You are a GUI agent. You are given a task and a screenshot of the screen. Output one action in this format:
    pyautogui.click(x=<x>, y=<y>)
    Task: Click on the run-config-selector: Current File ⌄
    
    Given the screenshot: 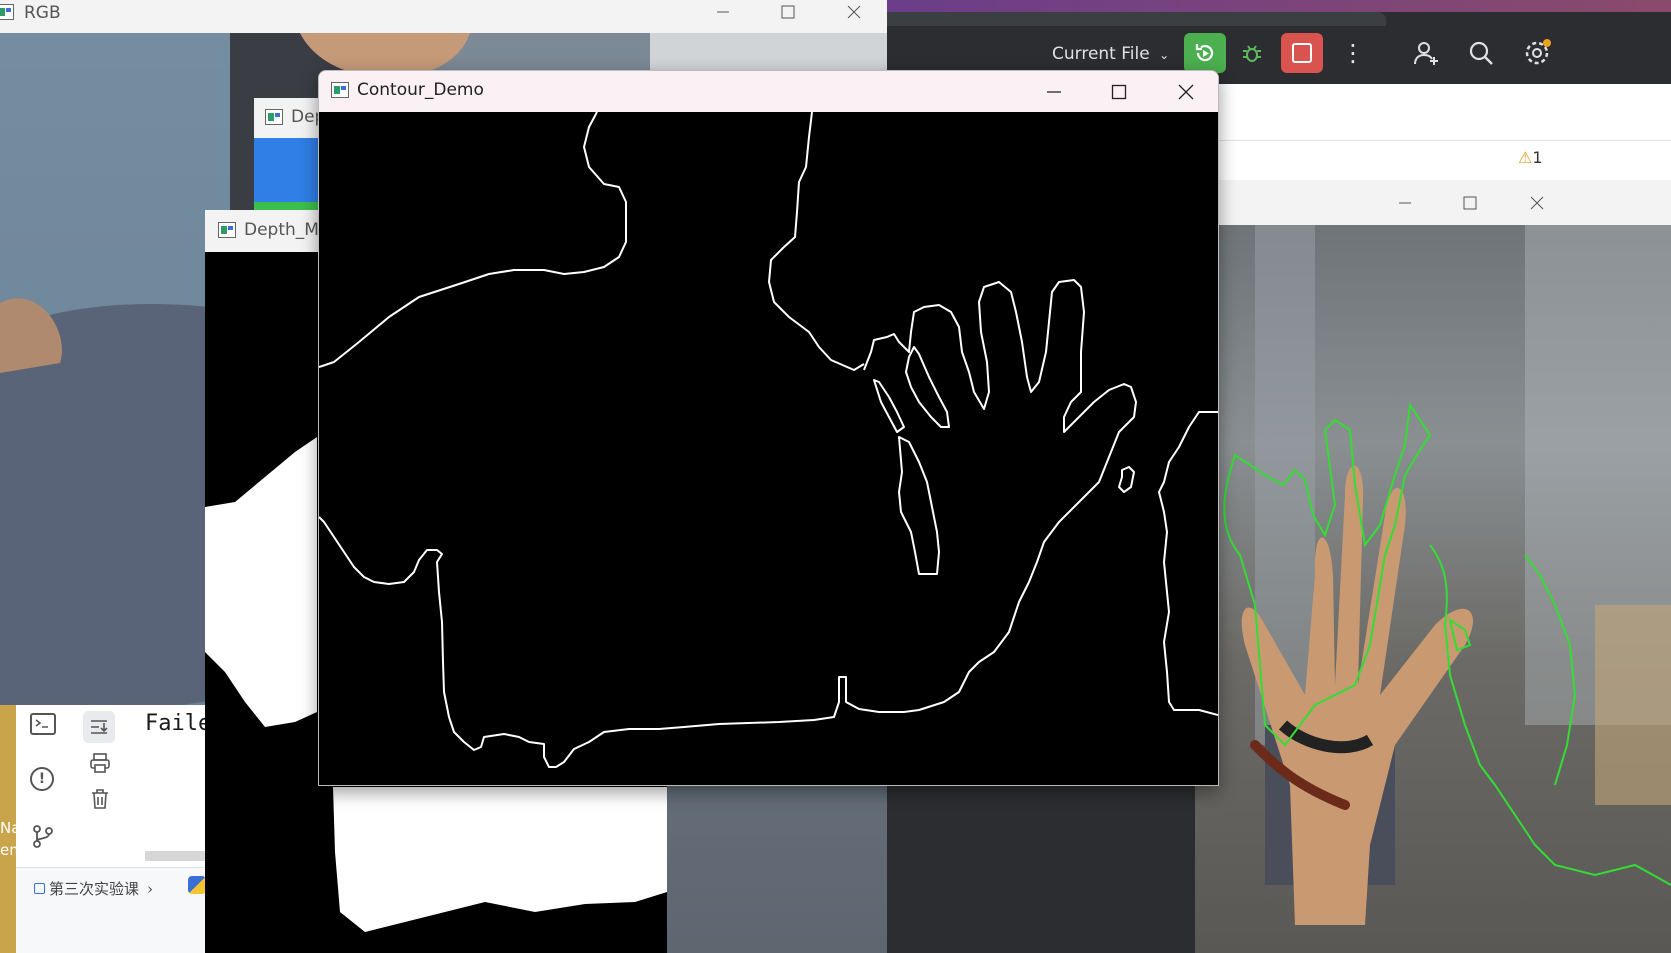 What is the action you would take?
    pyautogui.click(x=1110, y=54)
    